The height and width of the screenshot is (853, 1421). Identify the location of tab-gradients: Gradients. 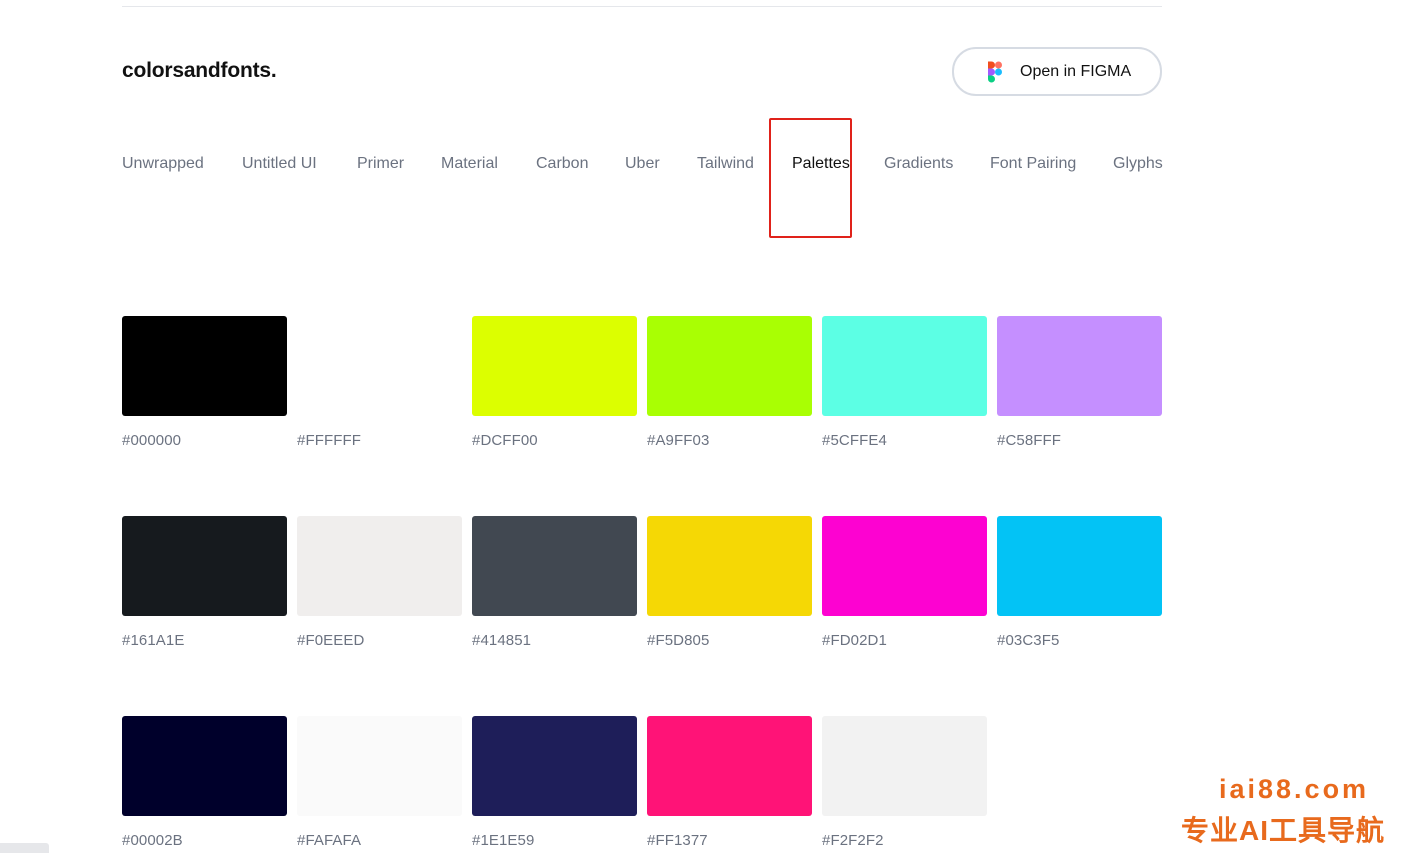
(918, 164).